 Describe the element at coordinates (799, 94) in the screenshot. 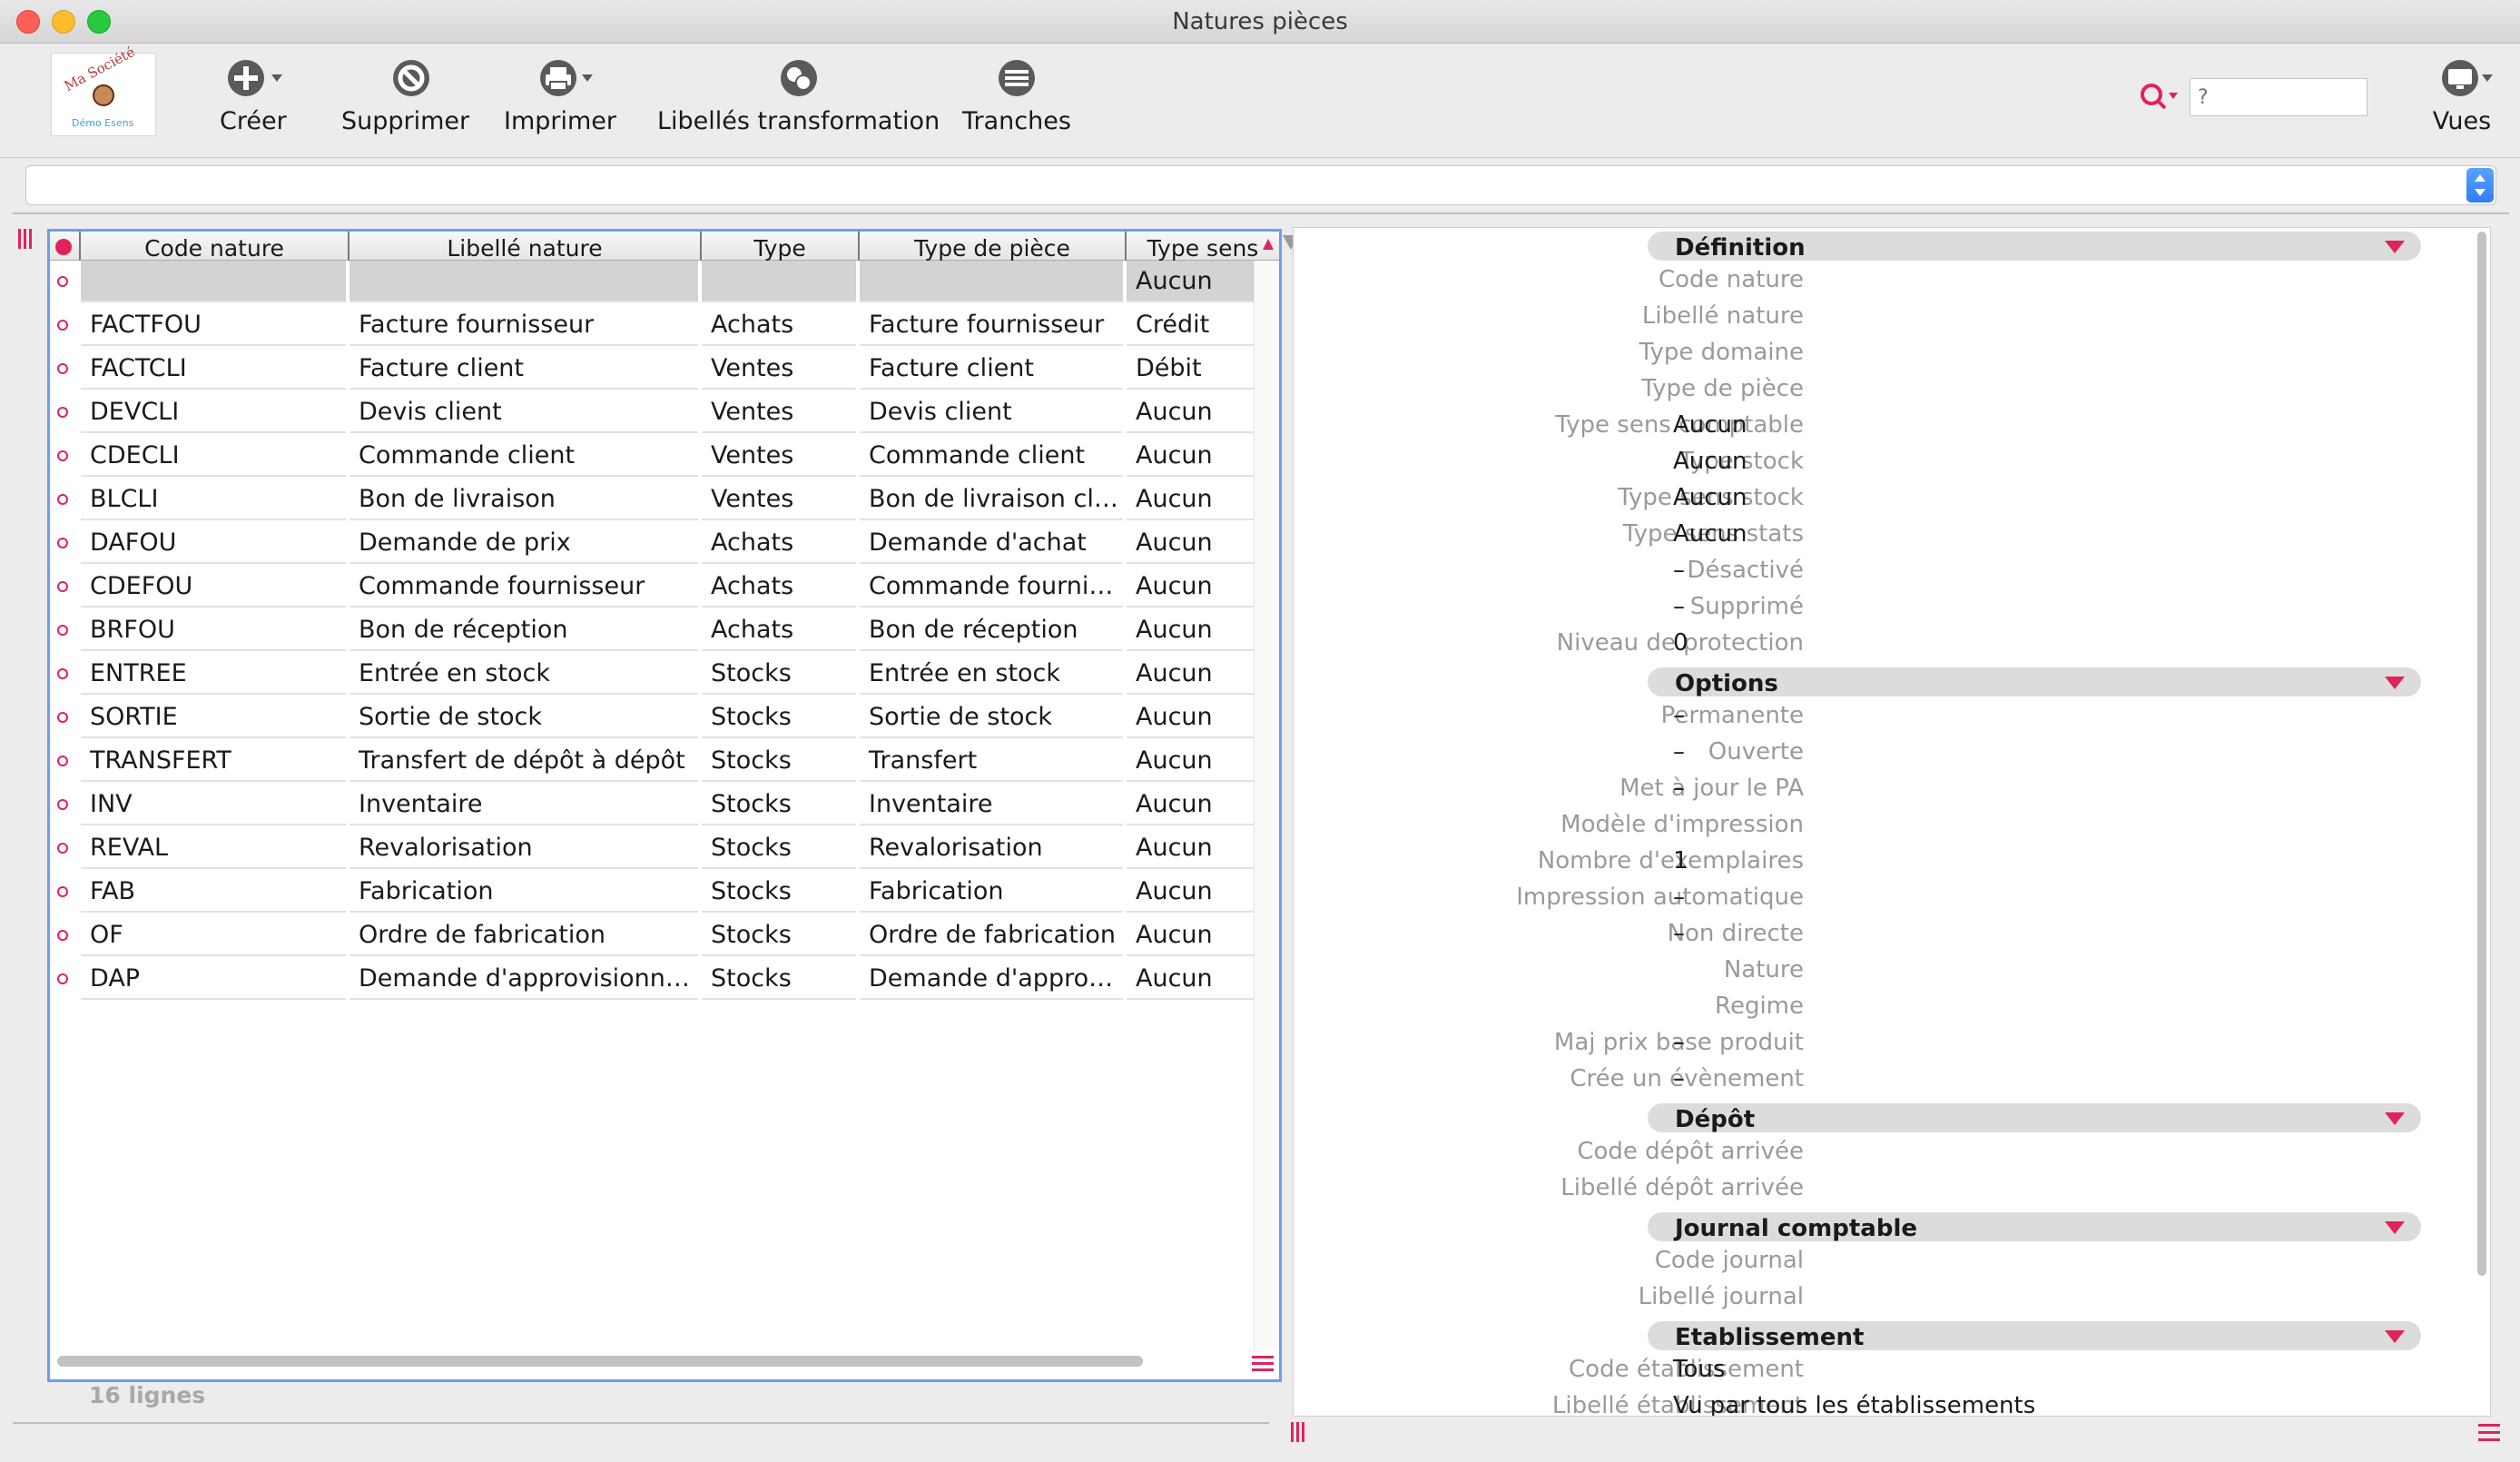

I see `labels-transformation-button: Libellés transformation` at that location.